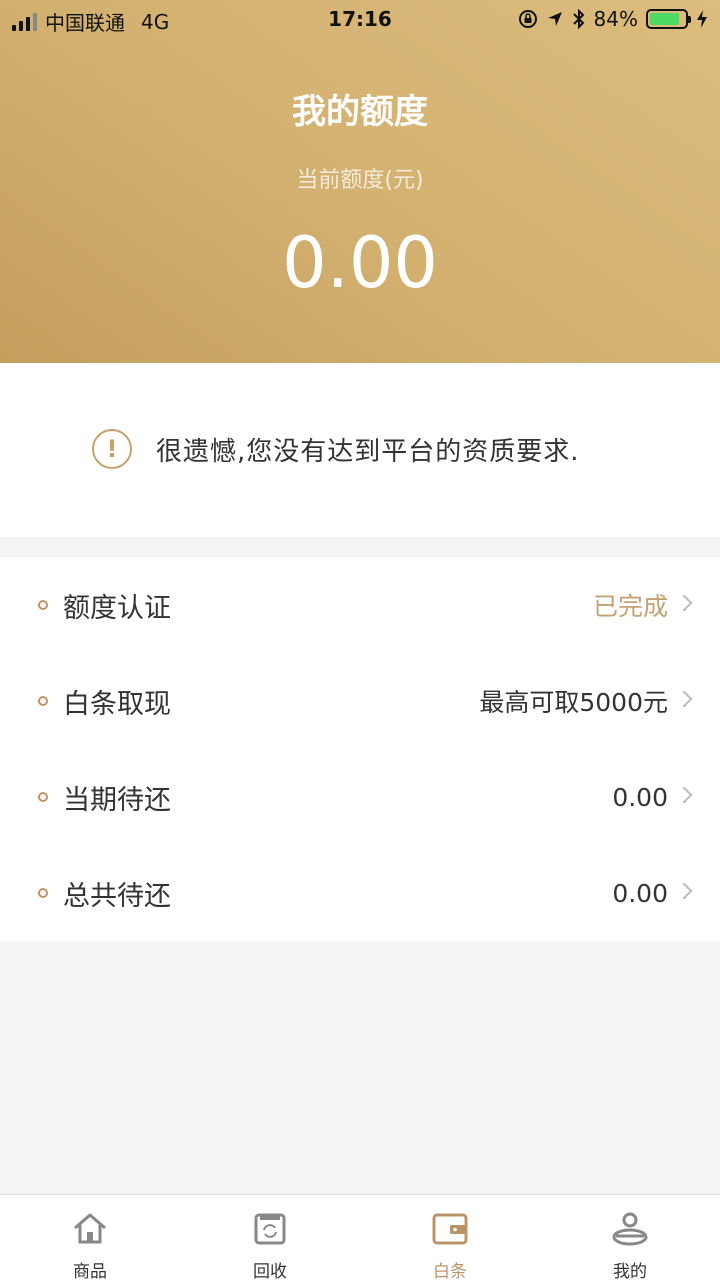  Describe the element at coordinates (360, 263) in the screenshot. I see `credit-amount: 0.00` at that location.